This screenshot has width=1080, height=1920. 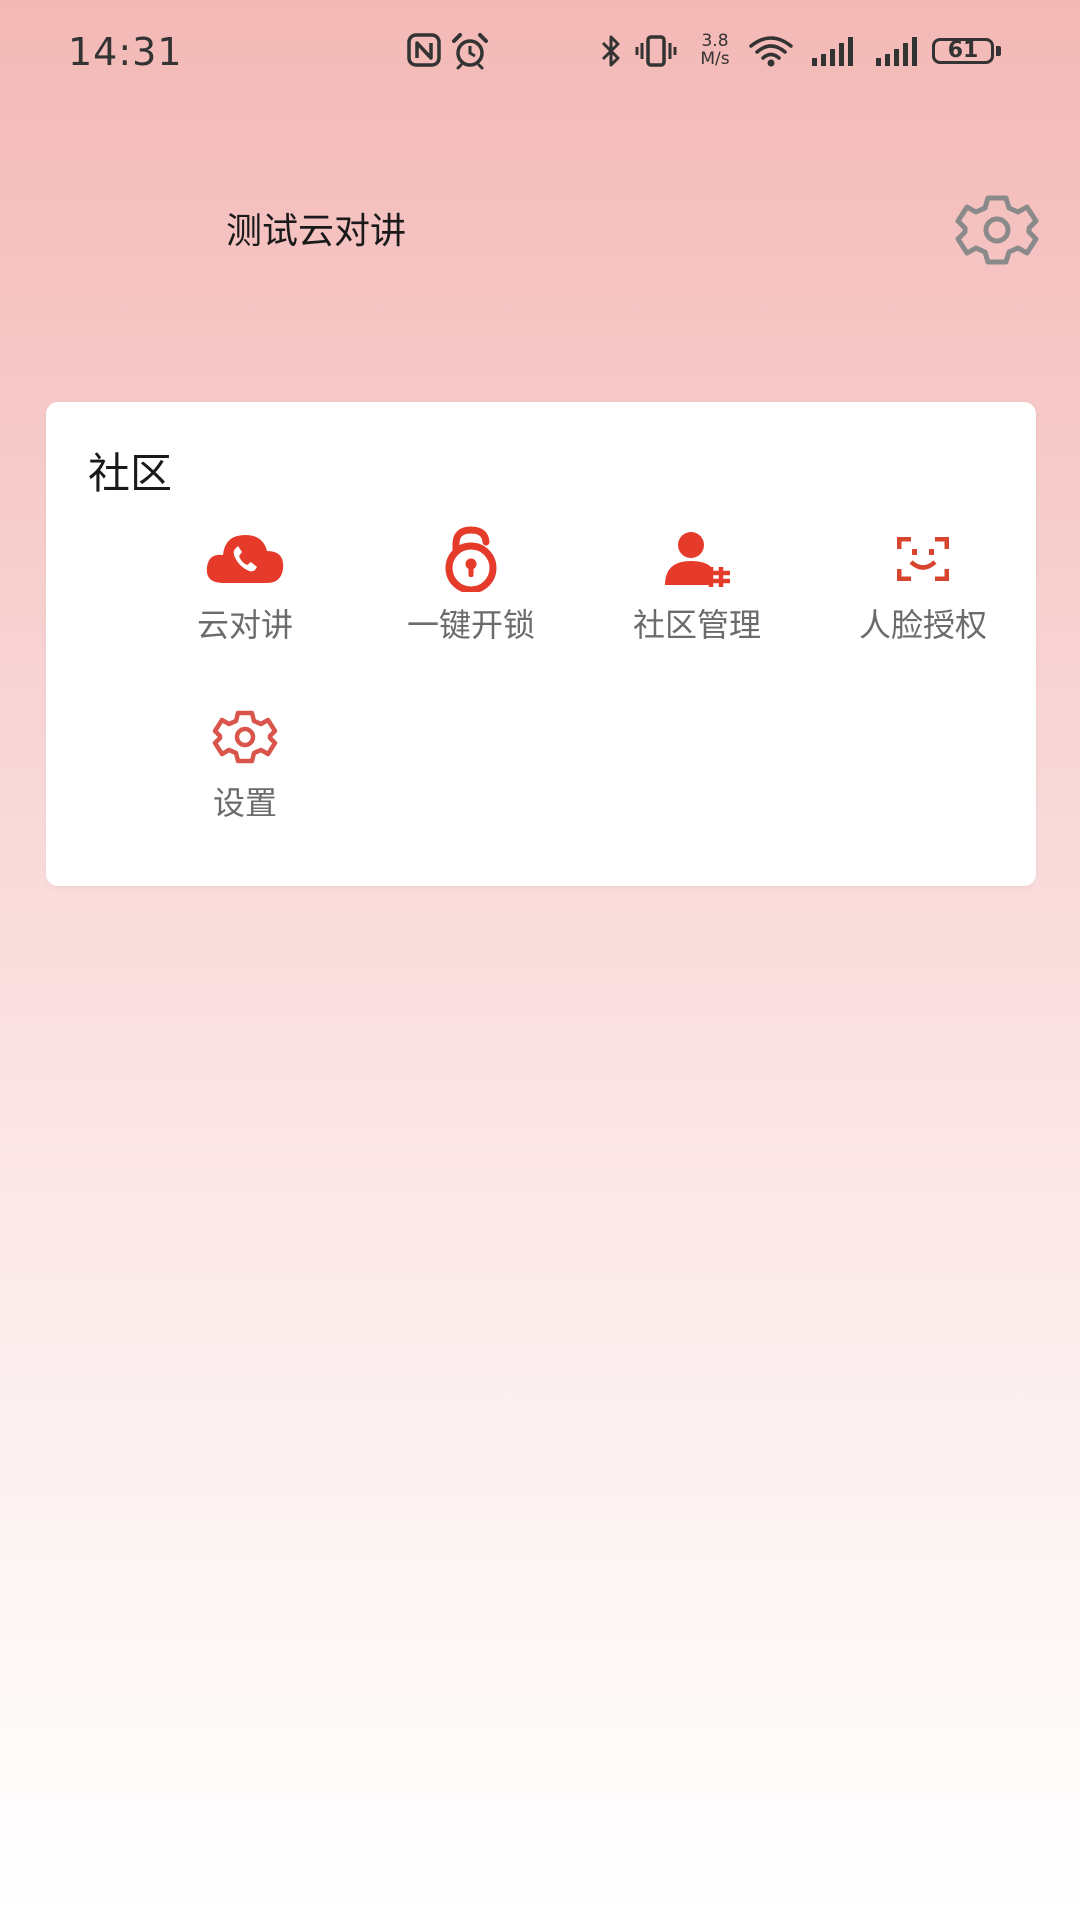 I want to click on battery-tip, so click(x=998, y=51).